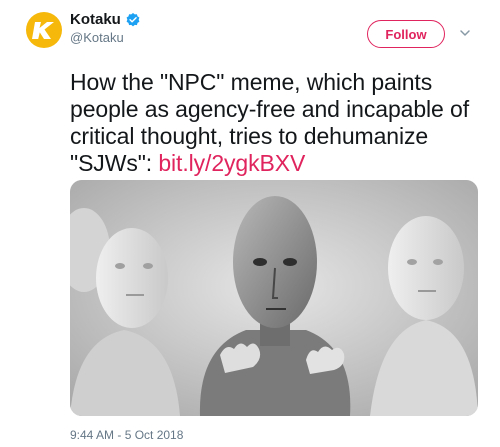 This screenshot has height=447, width=500. I want to click on author-name-row: Kotaku, so click(105, 19).